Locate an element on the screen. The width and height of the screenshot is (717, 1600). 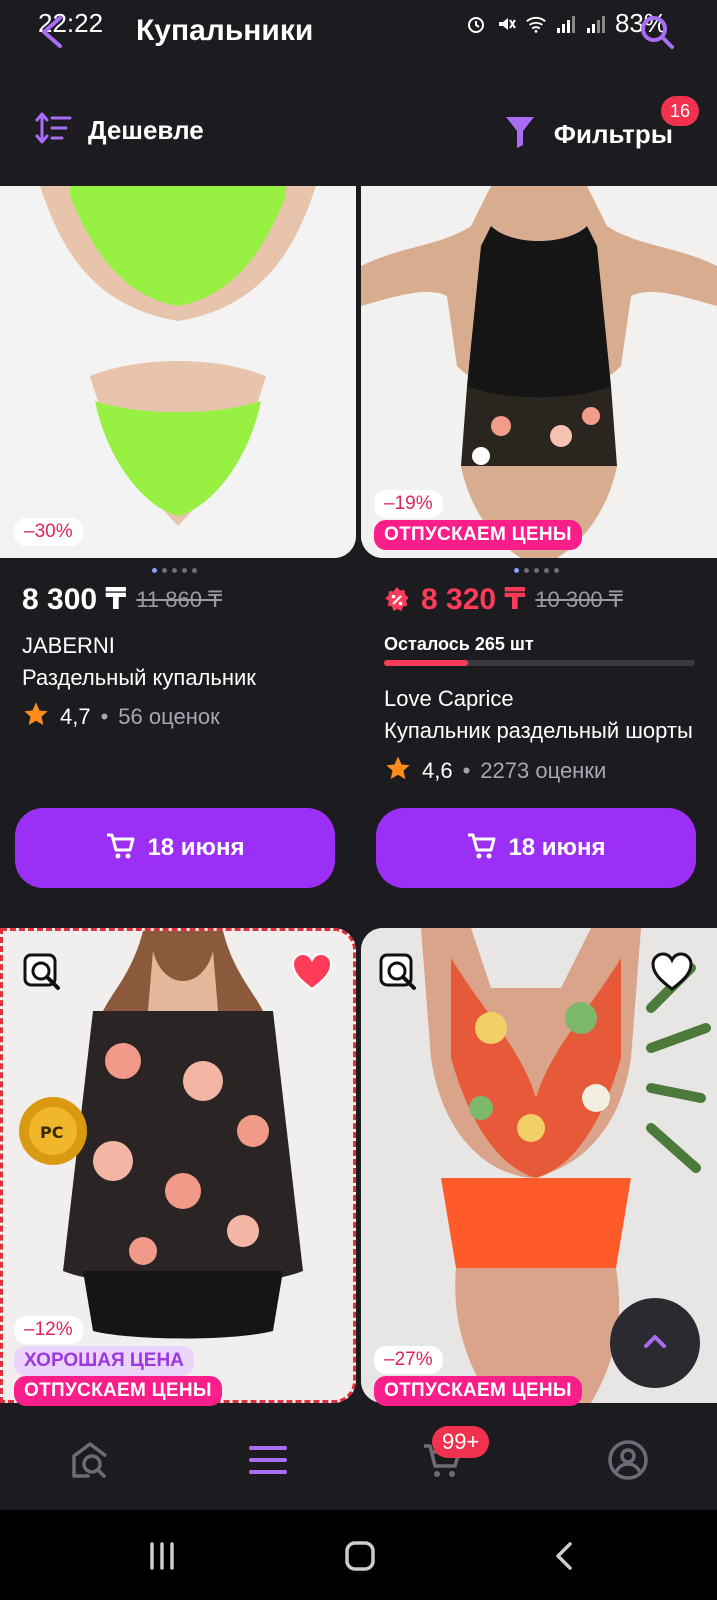
filter-count-badge: 16 is located at coordinates (680, 111).